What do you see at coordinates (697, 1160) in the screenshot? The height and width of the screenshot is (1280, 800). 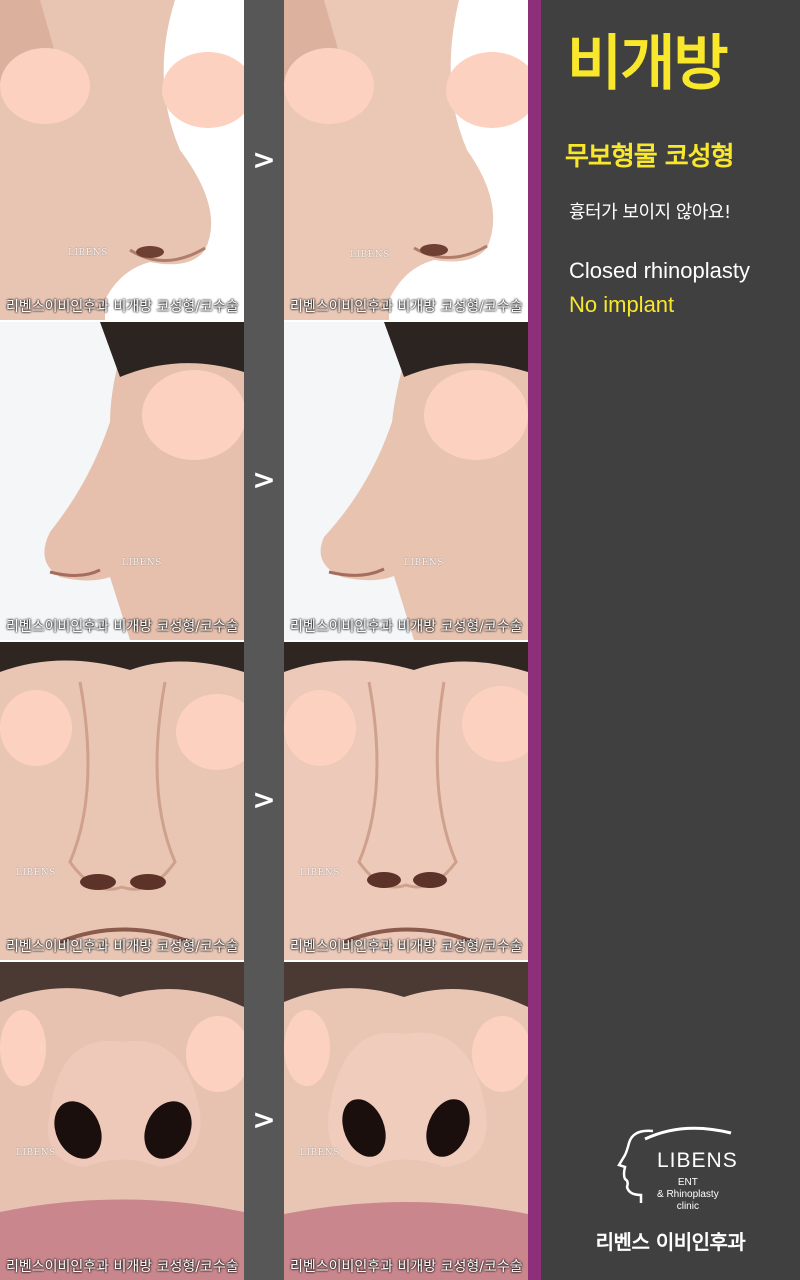 I see `logo-wordmark: LIBENS` at bounding box center [697, 1160].